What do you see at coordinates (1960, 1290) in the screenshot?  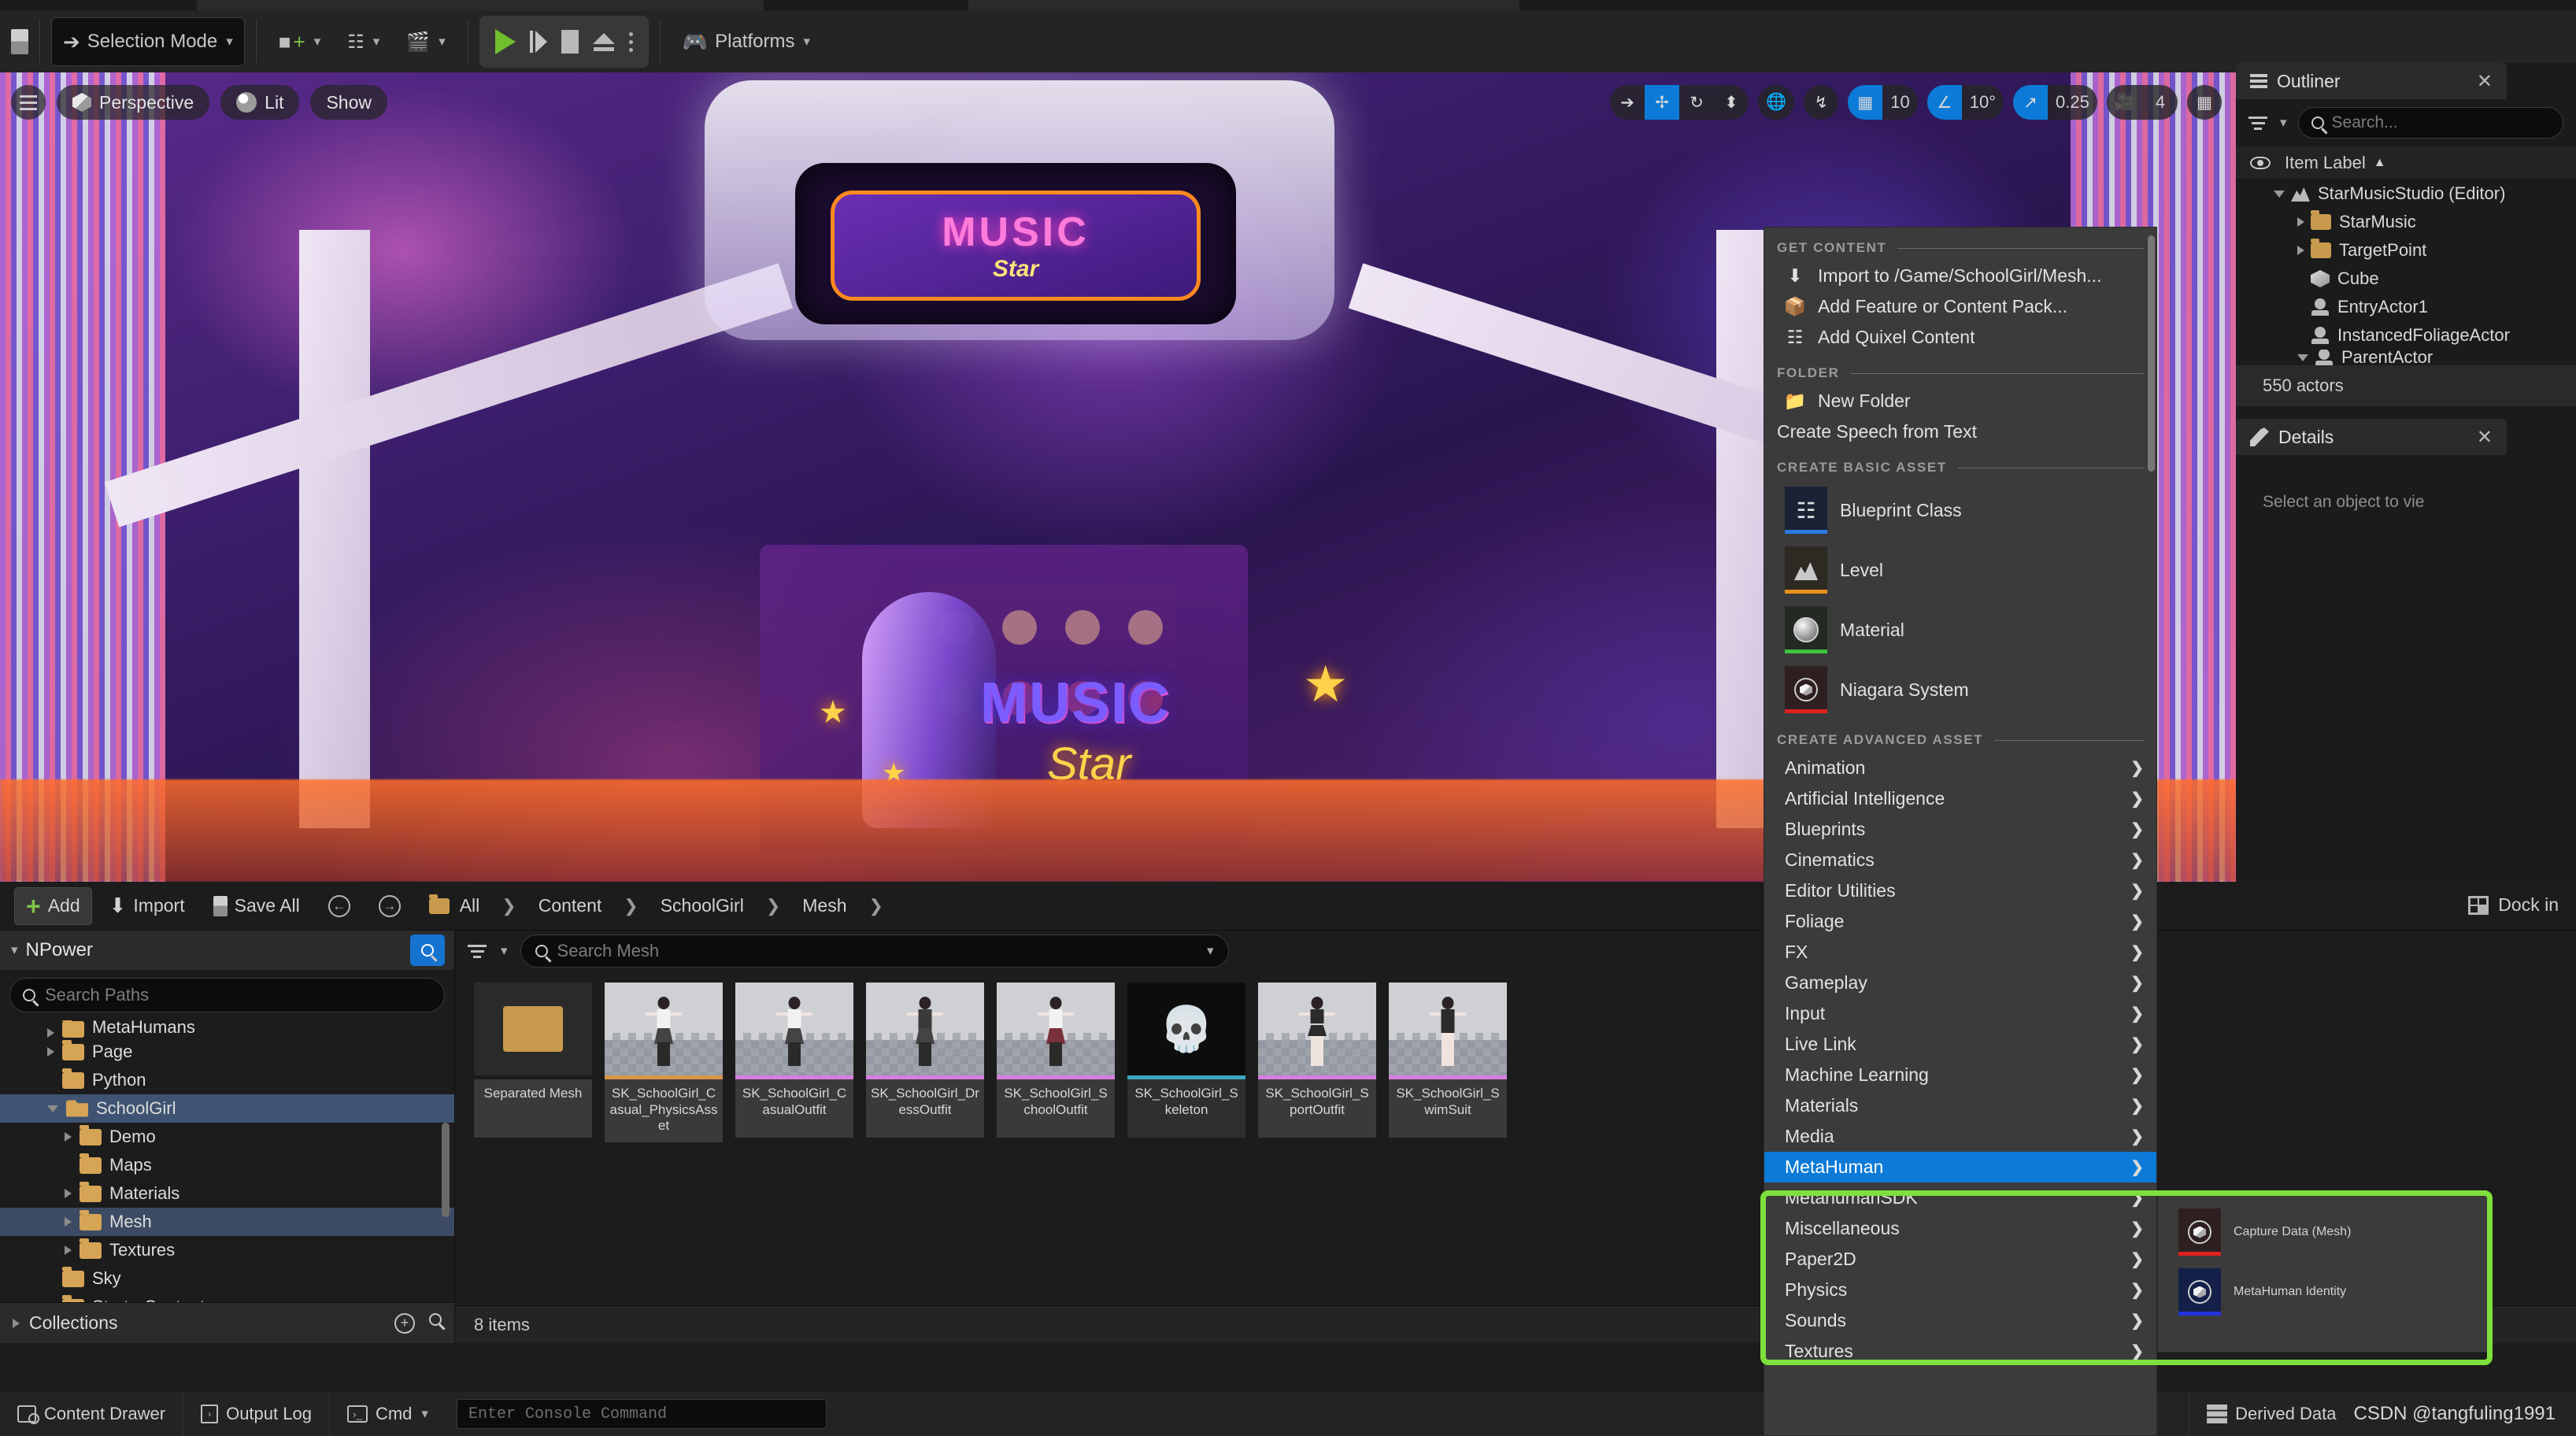 I see `menu-item-physics: Physics ❯` at bounding box center [1960, 1290].